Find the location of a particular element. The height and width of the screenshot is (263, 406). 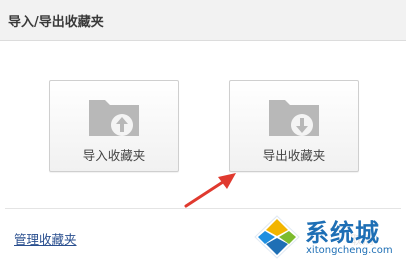

windows-logo-icon is located at coordinates (277, 237).